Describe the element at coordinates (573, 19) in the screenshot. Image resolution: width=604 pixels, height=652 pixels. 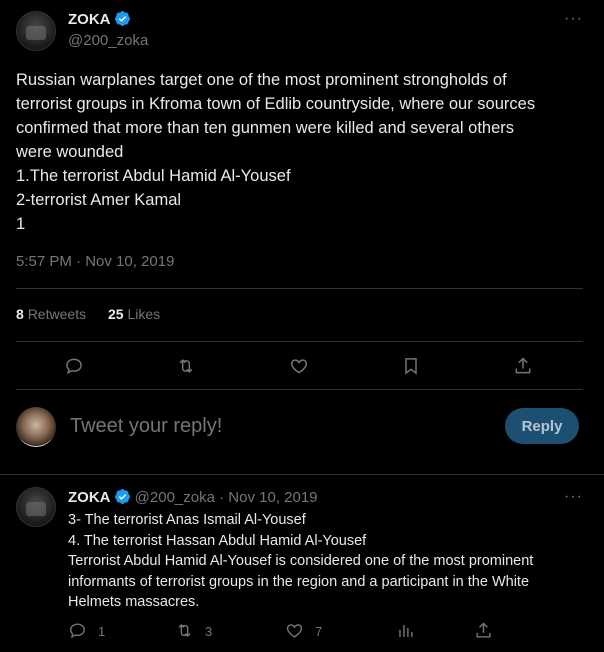
I see `more-options-icon: ···` at that location.